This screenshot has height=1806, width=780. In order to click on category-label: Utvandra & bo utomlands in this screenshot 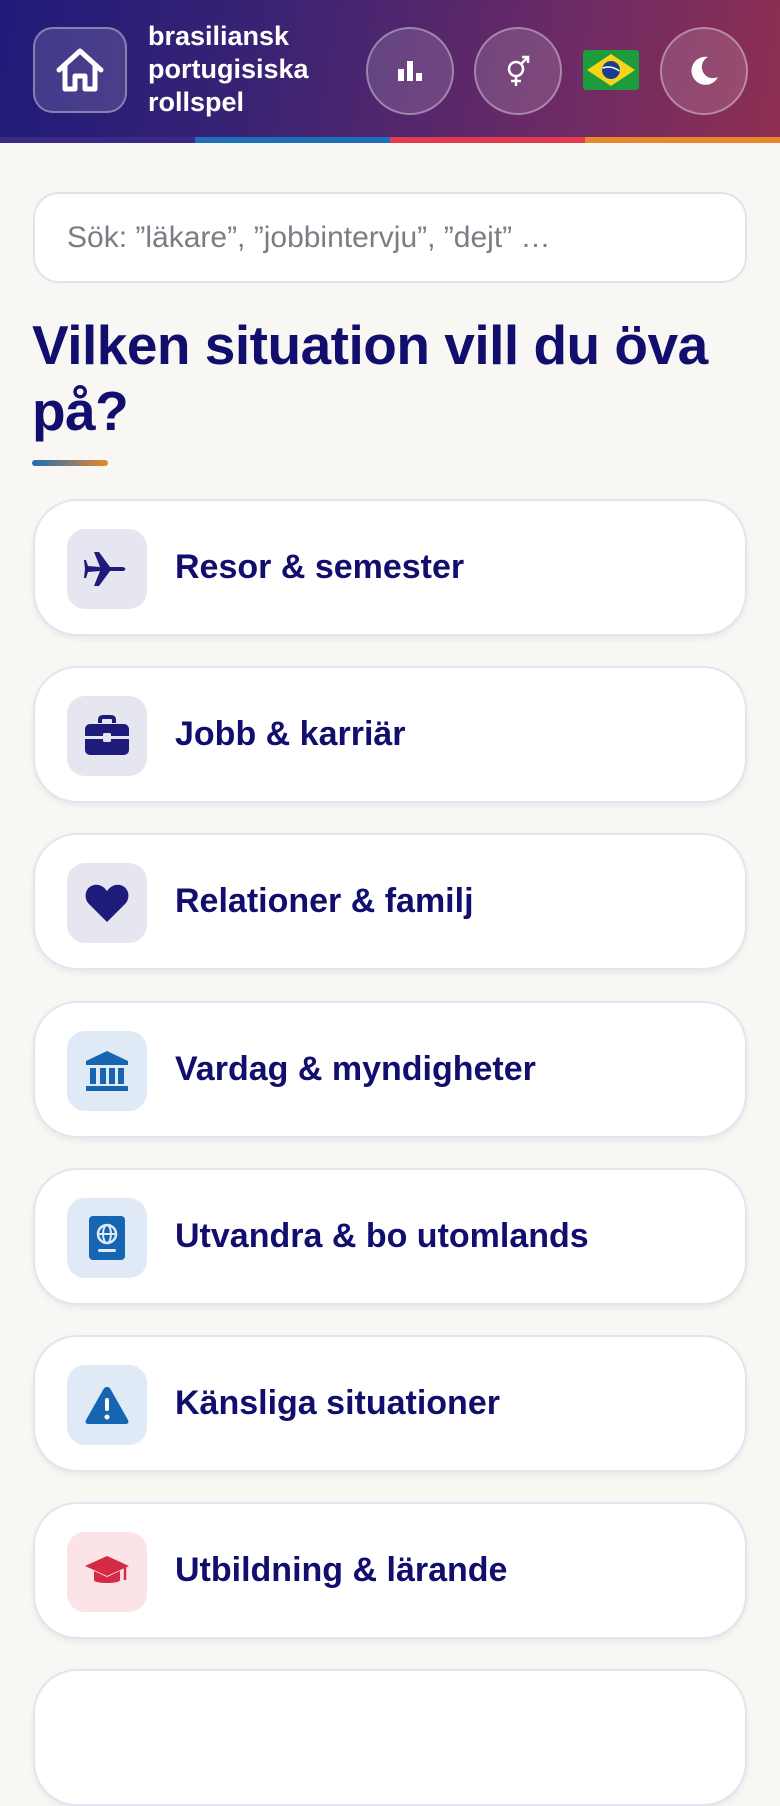, I will do `click(382, 1236)`.